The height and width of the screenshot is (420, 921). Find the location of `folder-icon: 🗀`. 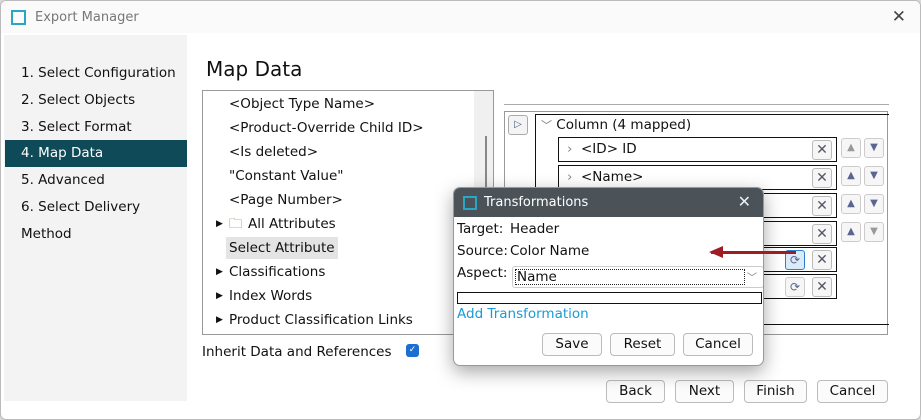

folder-icon: 🗀 is located at coordinates (236, 224).